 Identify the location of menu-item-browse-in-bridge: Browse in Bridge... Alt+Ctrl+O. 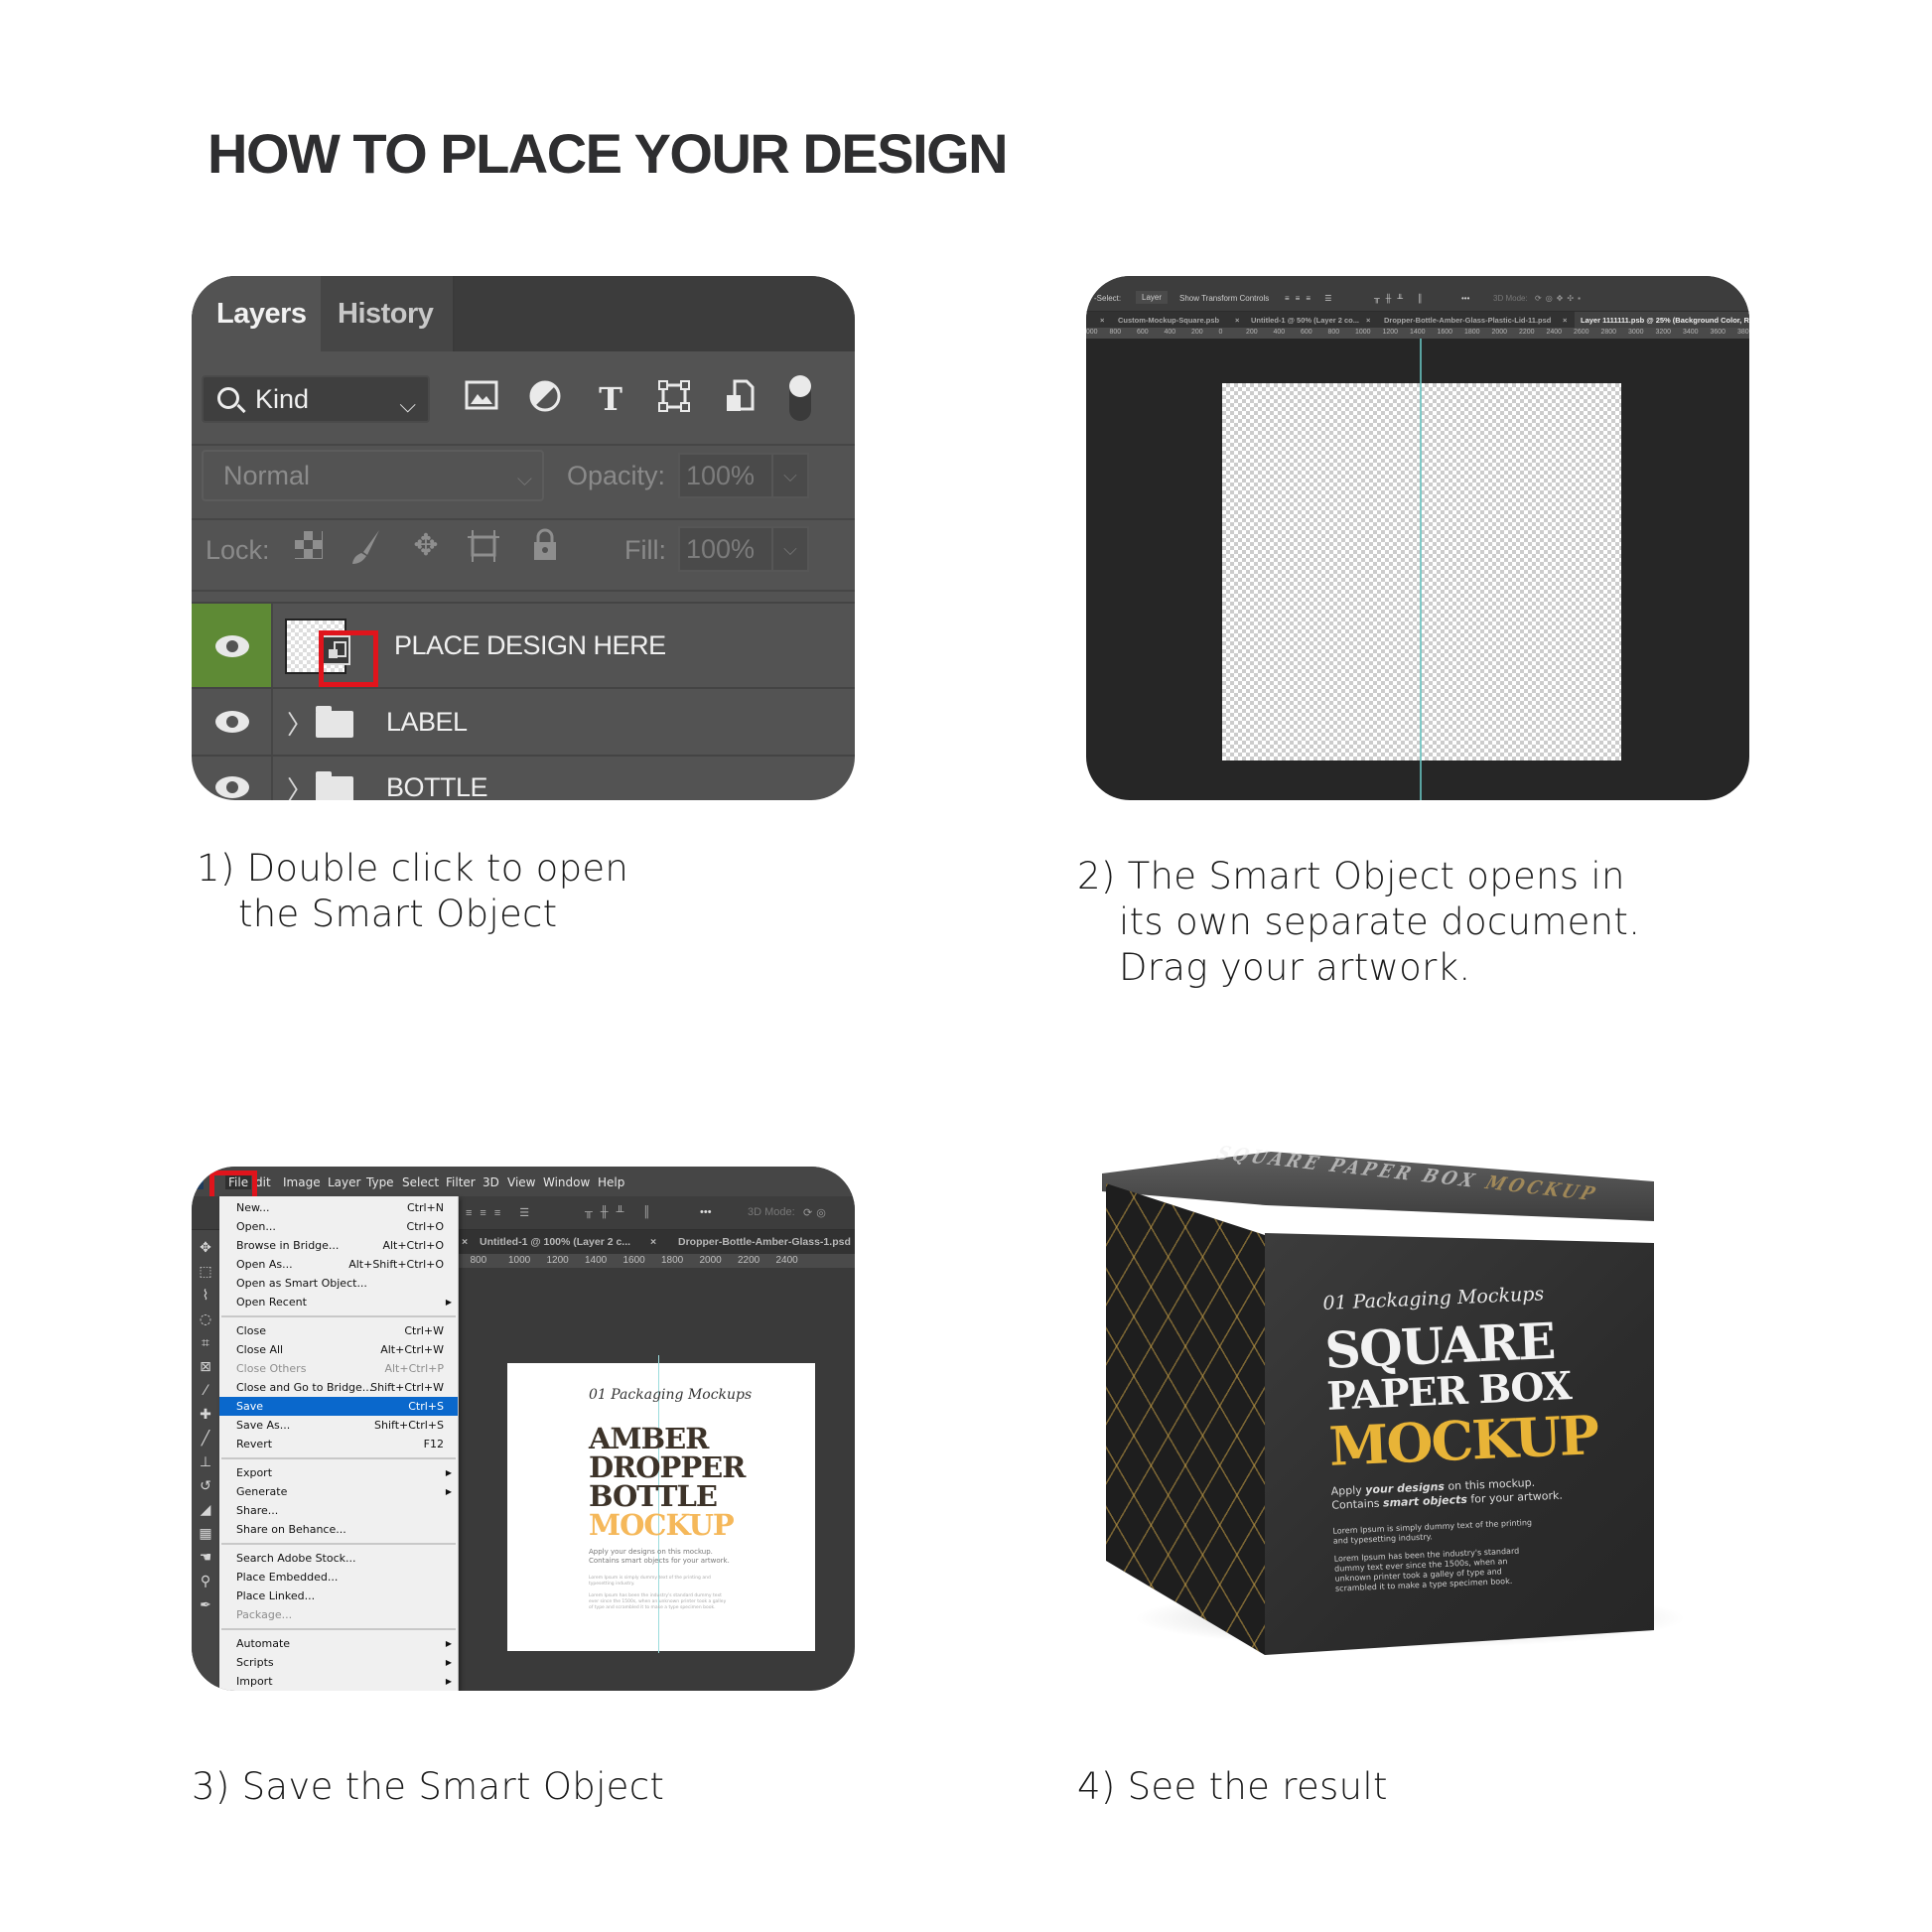
(338, 1245).